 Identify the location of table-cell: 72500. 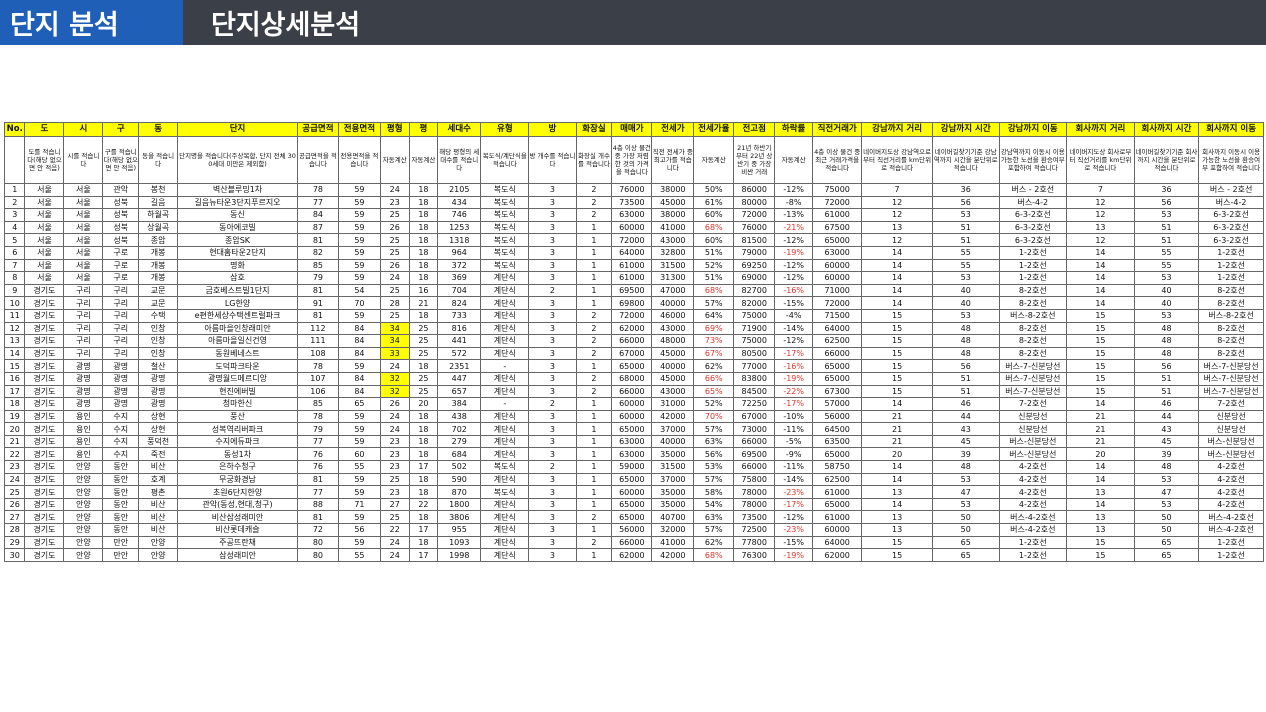
(754, 530).